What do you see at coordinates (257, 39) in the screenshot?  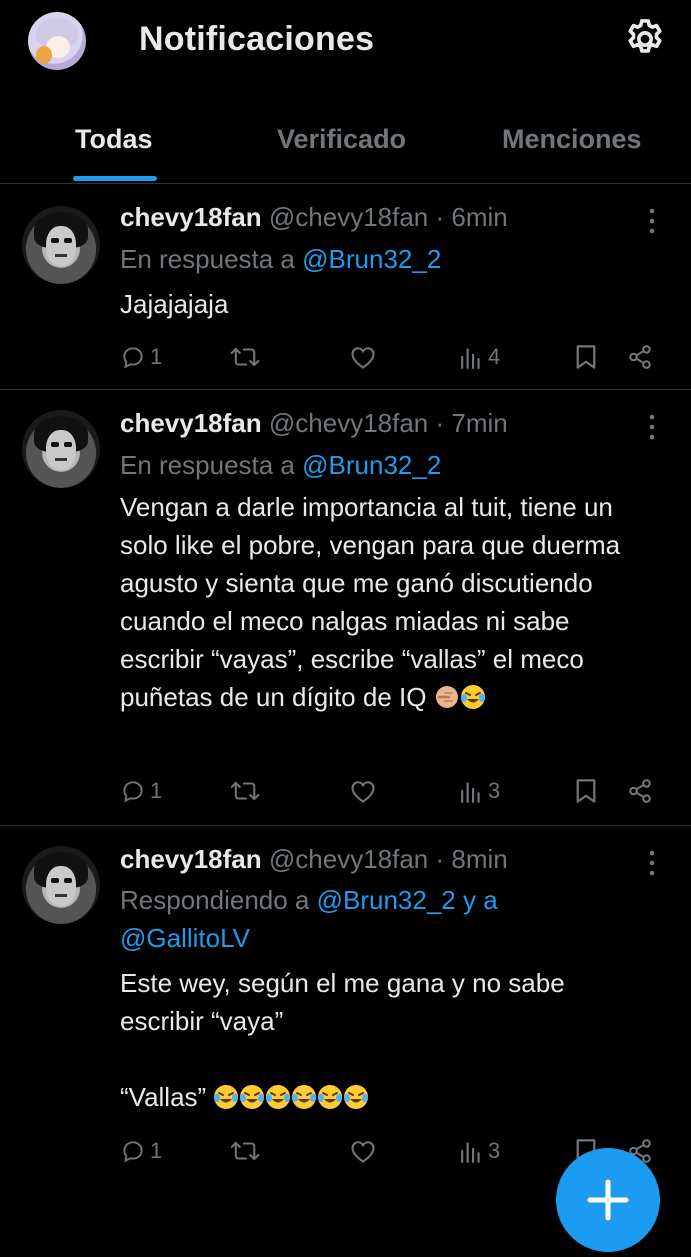 I see `page-title: Notificaciones` at bounding box center [257, 39].